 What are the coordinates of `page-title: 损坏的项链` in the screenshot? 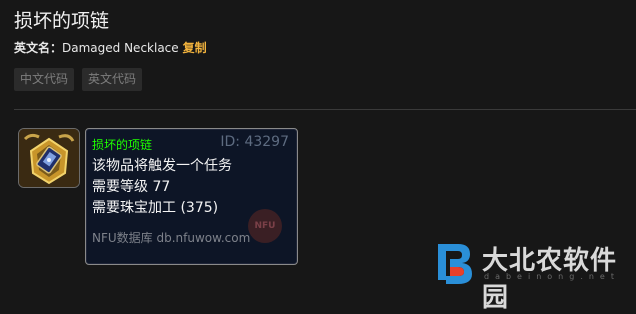 It's located at (62, 21).